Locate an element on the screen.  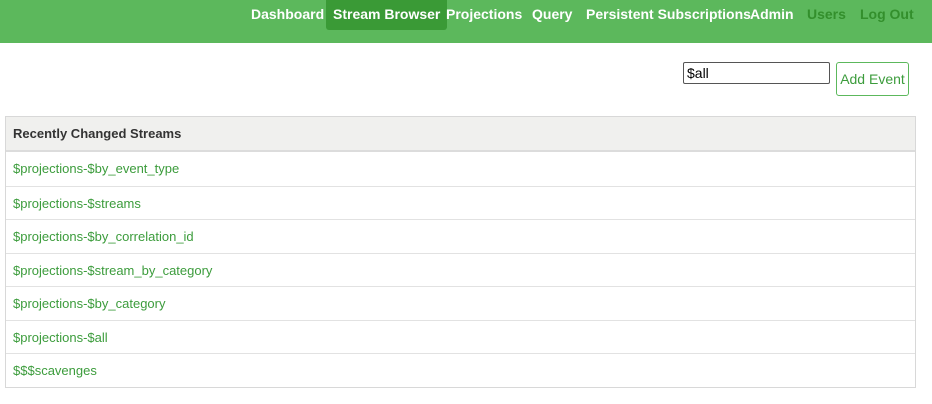
stream-link: $$$scavenges is located at coordinates (55, 370).